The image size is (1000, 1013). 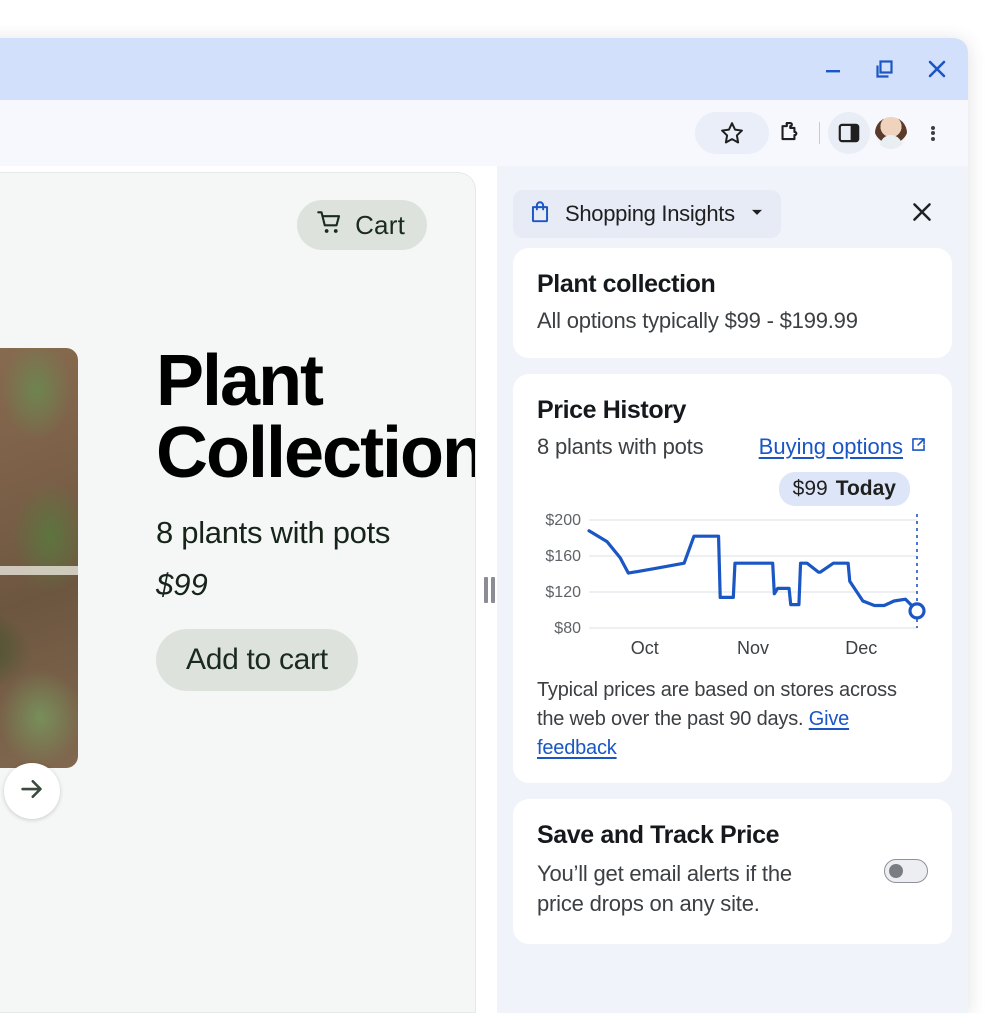 What do you see at coordinates (563, 520) in the screenshot?
I see `svg-text: $200` at bounding box center [563, 520].